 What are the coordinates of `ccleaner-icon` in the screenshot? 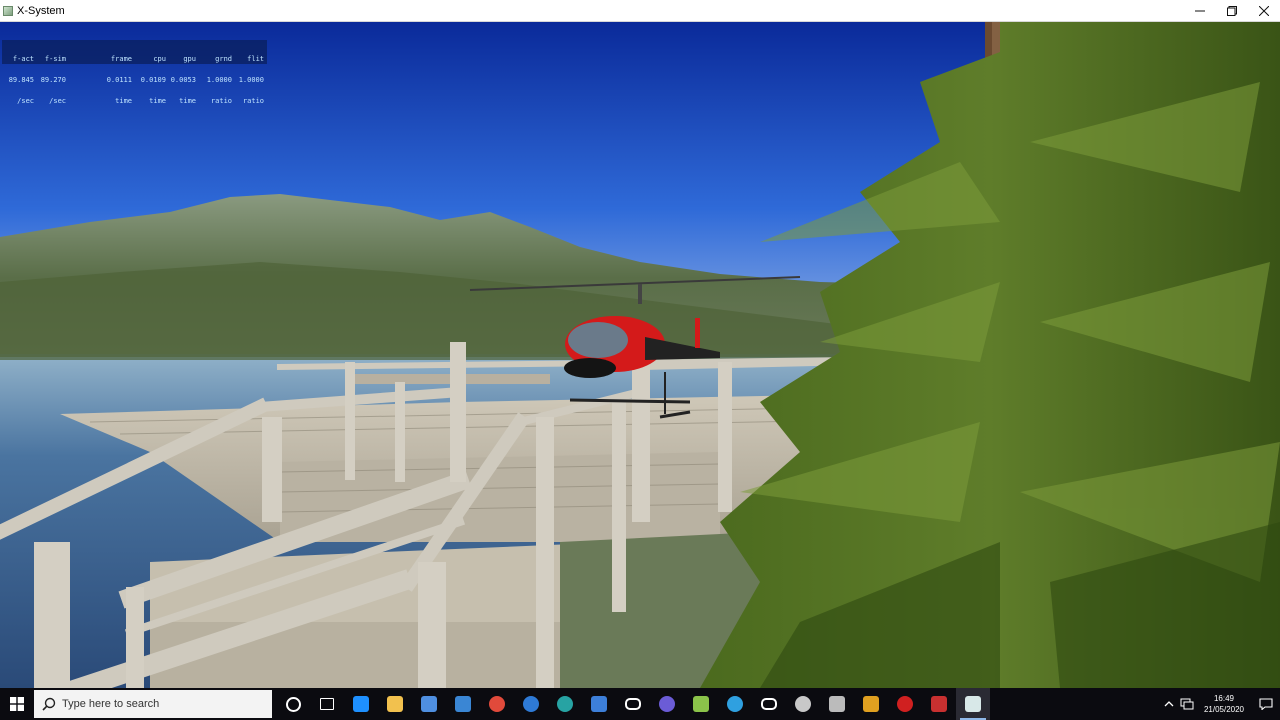 It's located at (531, 704).